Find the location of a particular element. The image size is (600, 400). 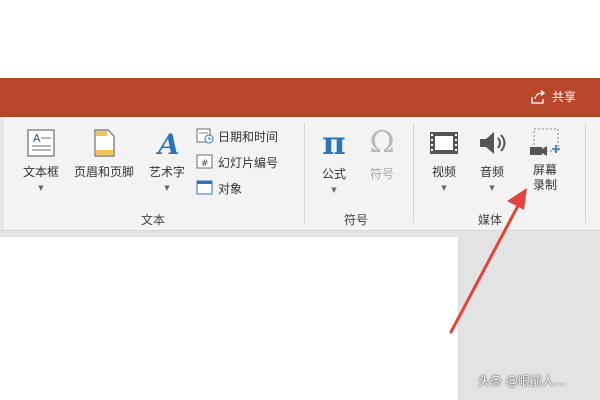

annotation-arrow is located at coordinates (488, 261).